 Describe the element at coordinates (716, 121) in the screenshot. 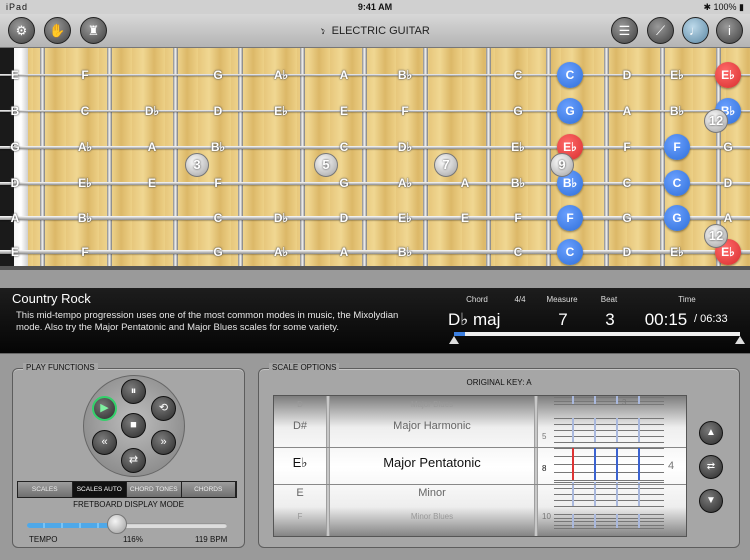

I see `fret-position-marker: 12` at that location.